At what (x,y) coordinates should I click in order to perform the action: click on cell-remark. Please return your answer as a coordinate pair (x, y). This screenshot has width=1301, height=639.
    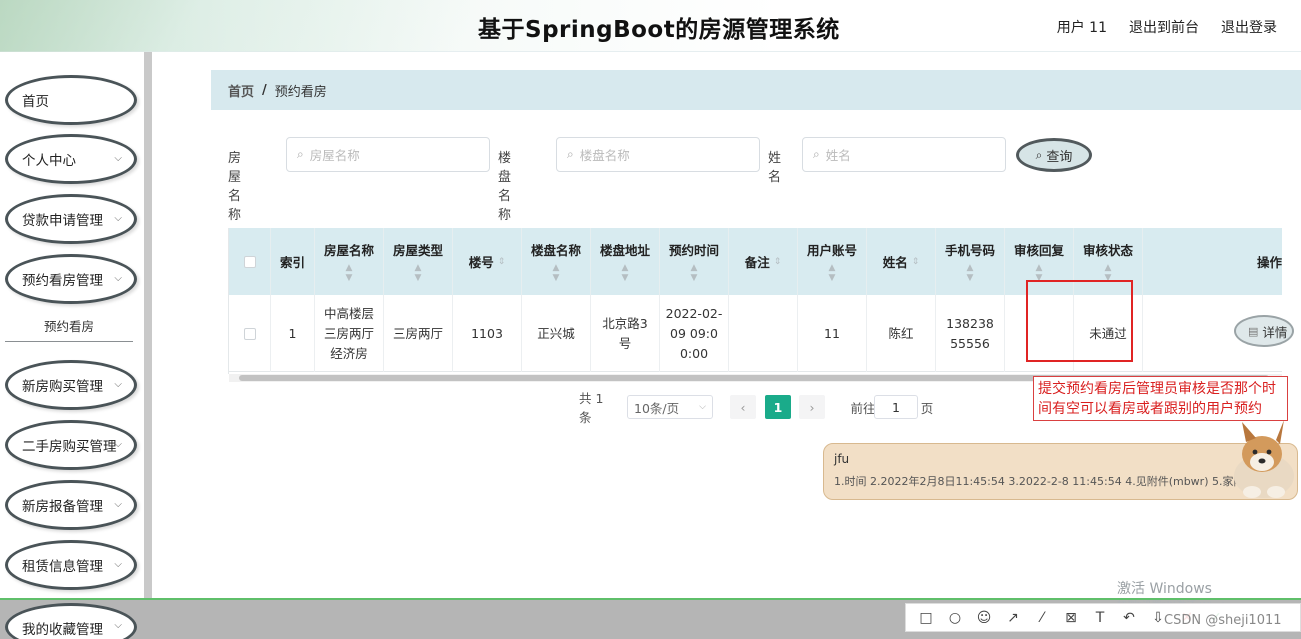
    Looking at the image, I should click on (763, 333).